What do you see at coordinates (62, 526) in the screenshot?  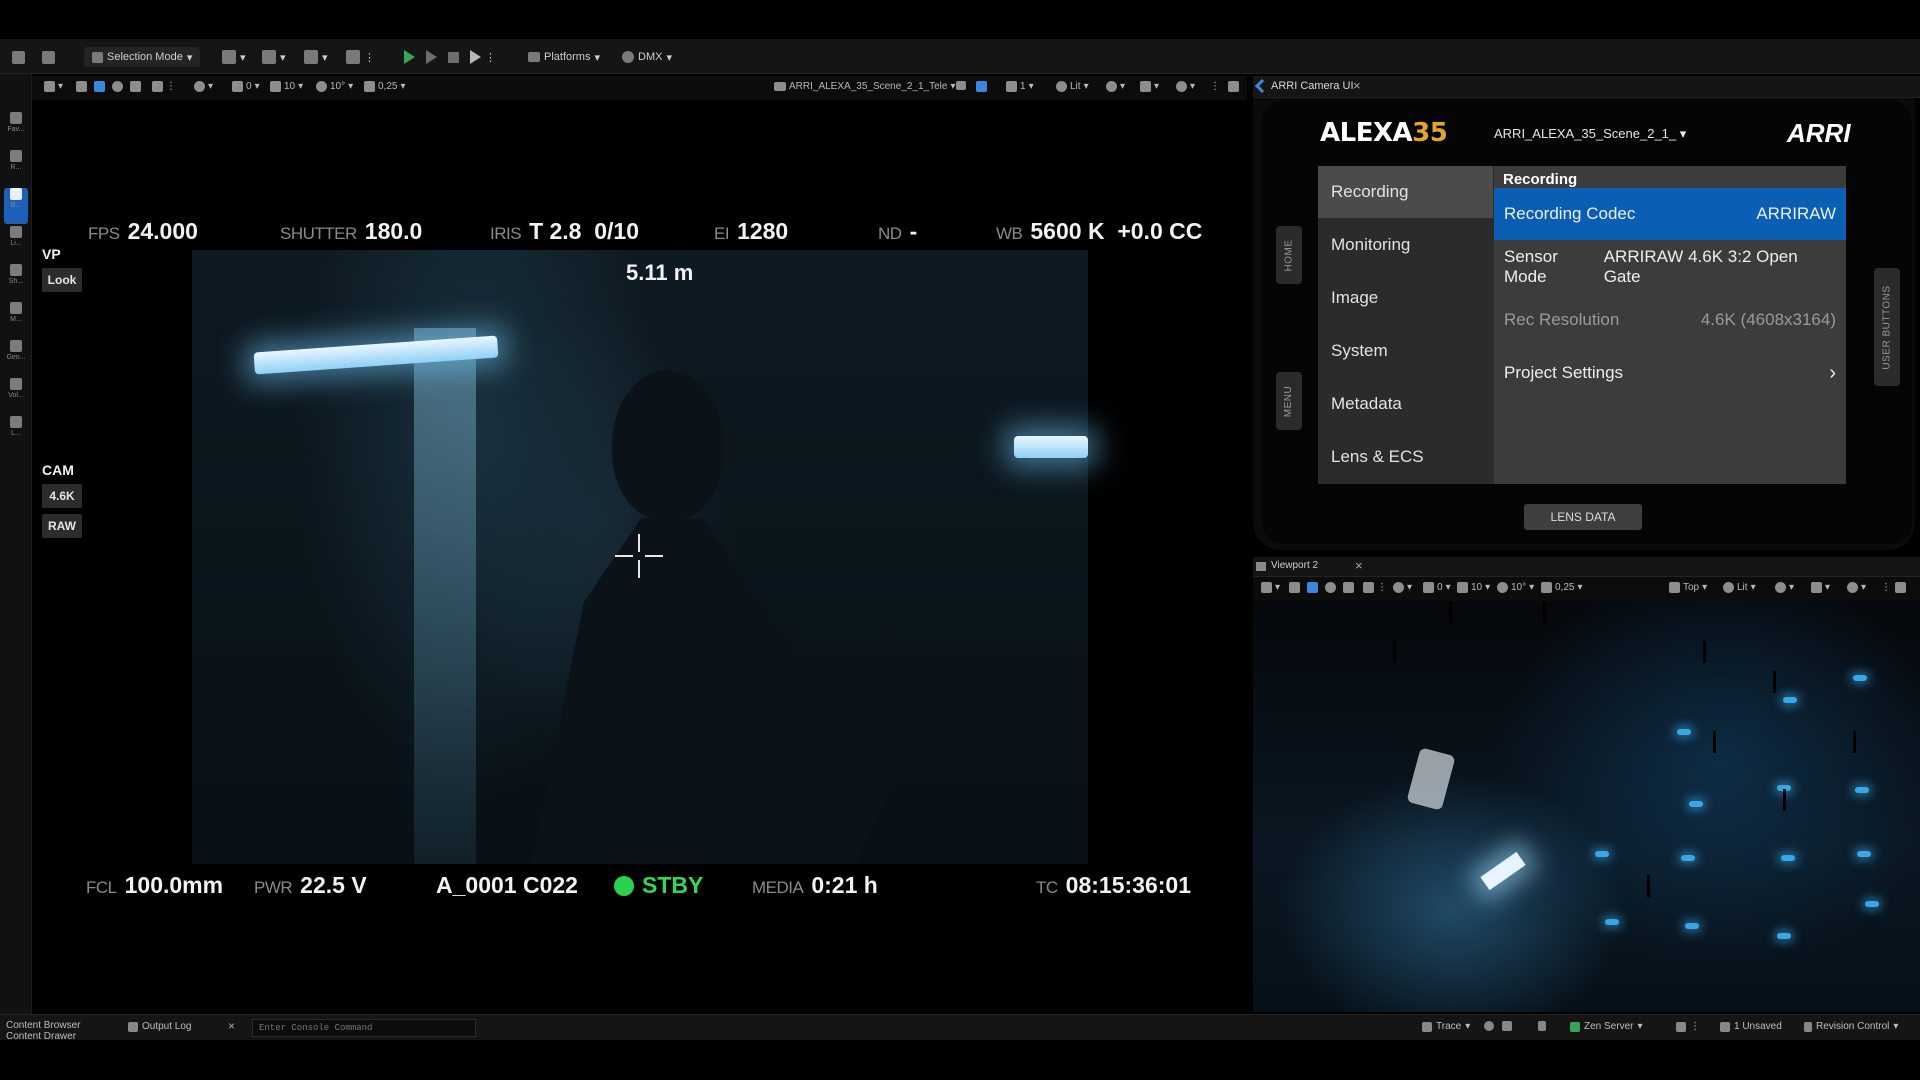 I see `codec-button: RAW` at bounding box center [62, 526].